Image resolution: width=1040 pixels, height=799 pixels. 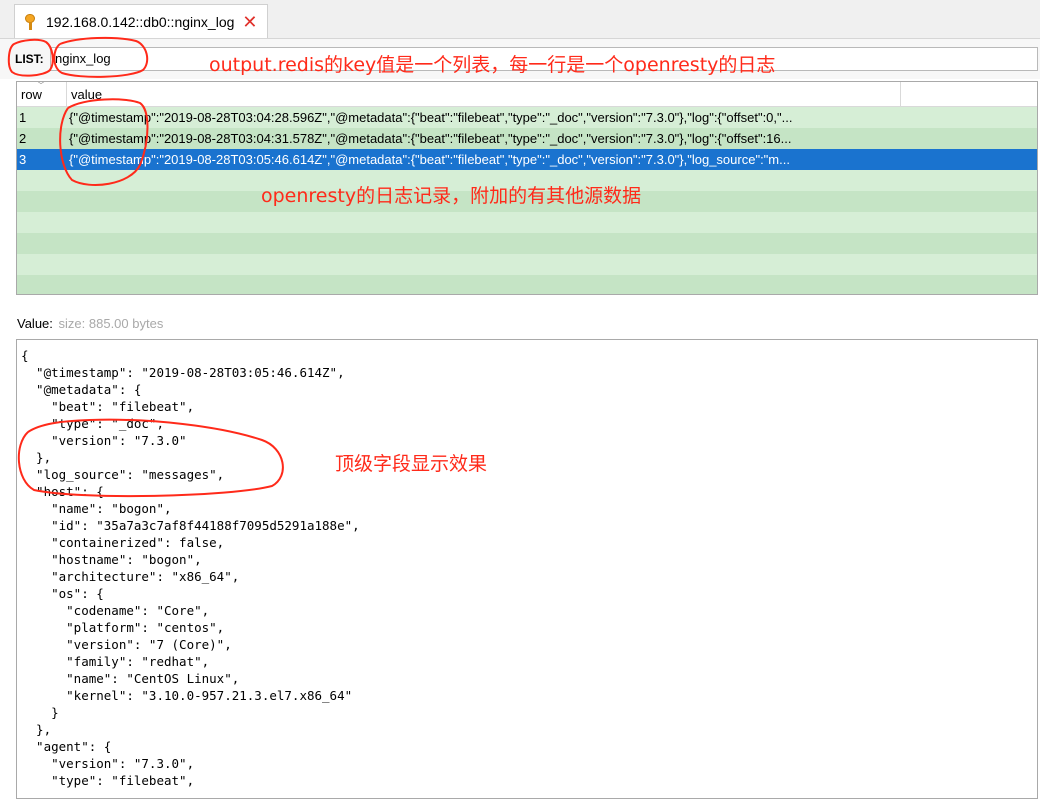 What do you see at coordinates (527, 94) in the screenshot?
I see `table-header: ﹀ row value` at bounding box center [527, 94].